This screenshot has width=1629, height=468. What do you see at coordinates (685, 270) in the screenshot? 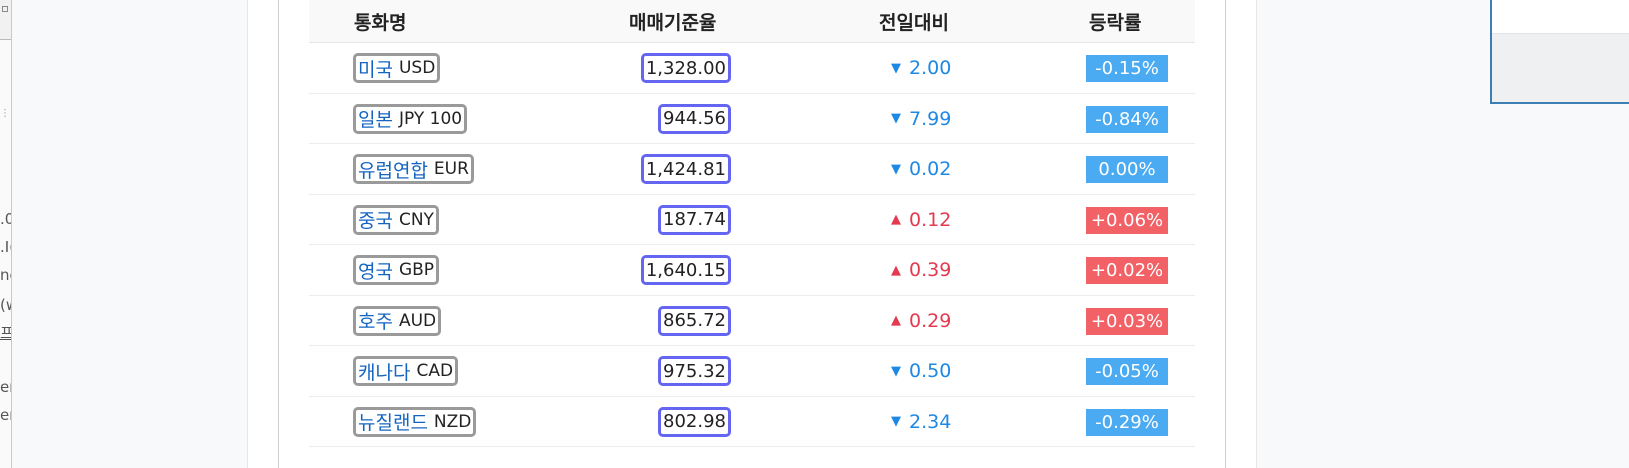
I see `base-rate-value: 1,640.15` at bounding box center [685, 270].